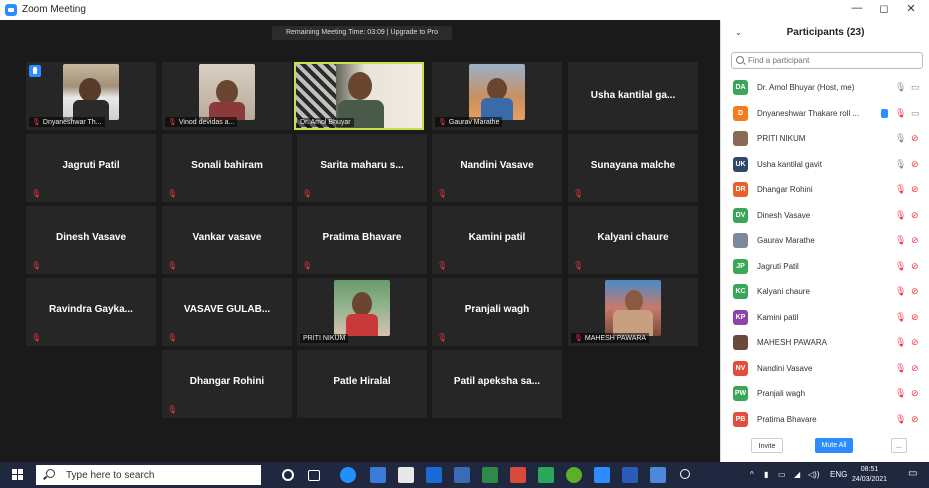 This screenshot has width=929, height=488. I want to click on video-tile: 🎙 Gaurav Marathe, so click(497, 96).